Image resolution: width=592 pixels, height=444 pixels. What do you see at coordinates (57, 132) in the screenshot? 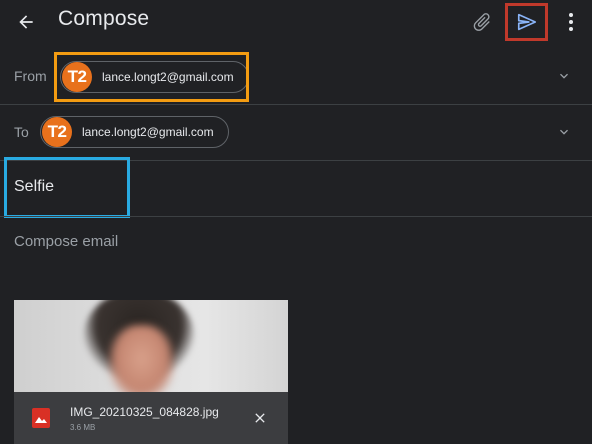
I see `to-avatar: T2` at bounding box center [57, 132].